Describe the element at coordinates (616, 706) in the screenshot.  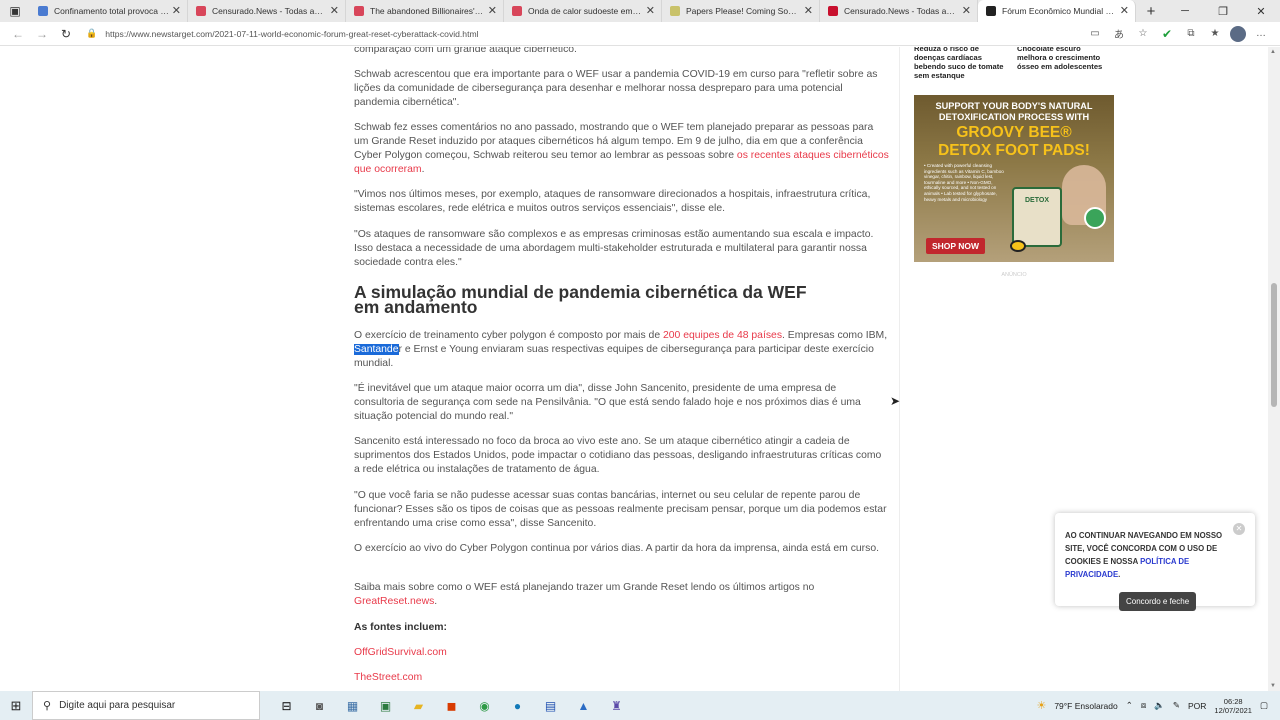
I see `games-app-icon: ♜` at that location.